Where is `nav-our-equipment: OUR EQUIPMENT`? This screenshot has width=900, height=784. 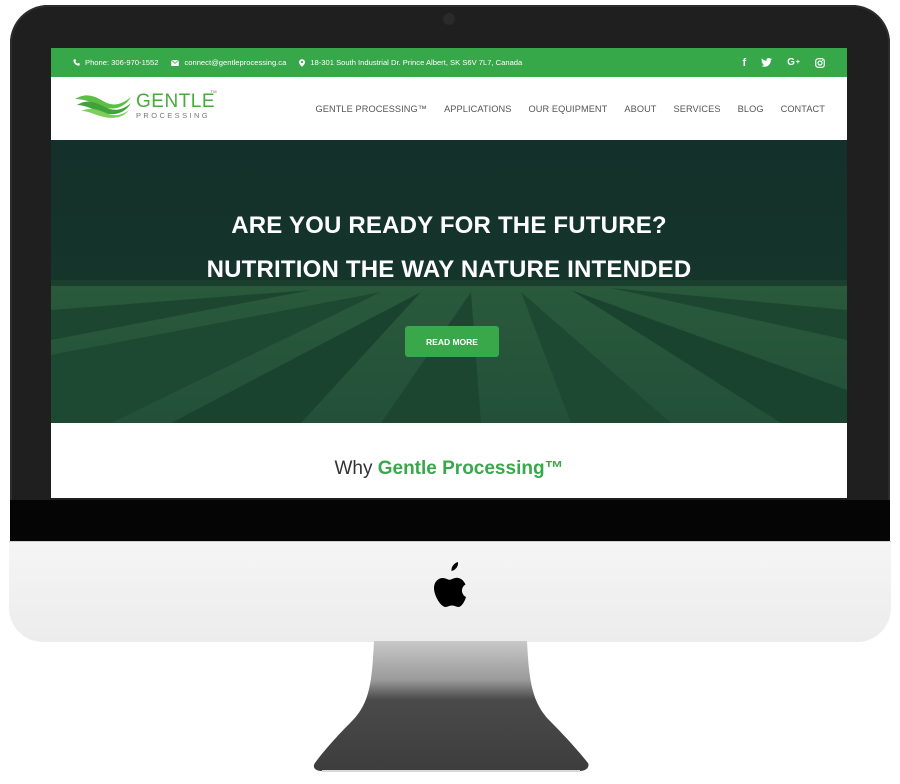
nav-our-equipment: OUR EQUIPMENT is located at coordinates (567, 109).